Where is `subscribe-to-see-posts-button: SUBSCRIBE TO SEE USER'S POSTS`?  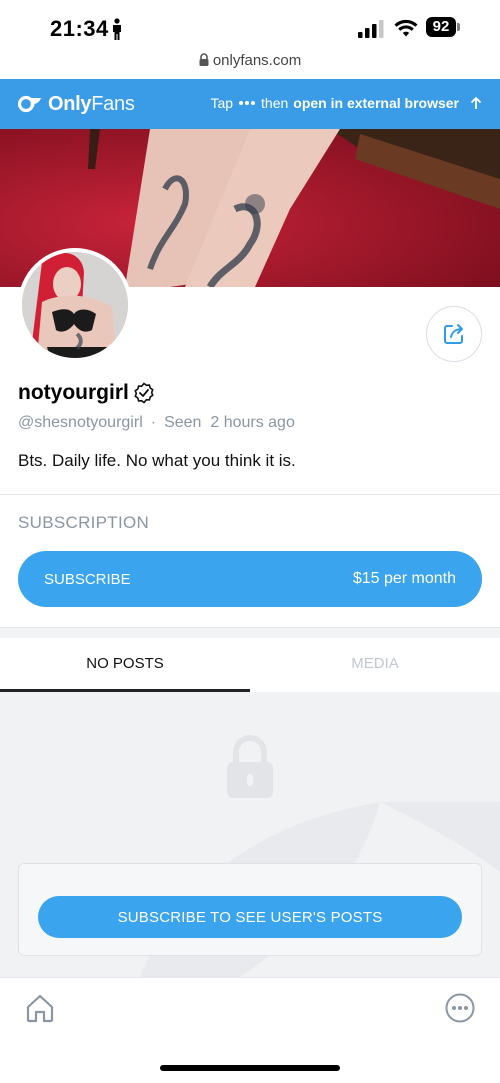 subscribe-to-see-posts-button: SUBSCRIBE TO SEE USER'S POSTS is located at coordinates (250, 917).